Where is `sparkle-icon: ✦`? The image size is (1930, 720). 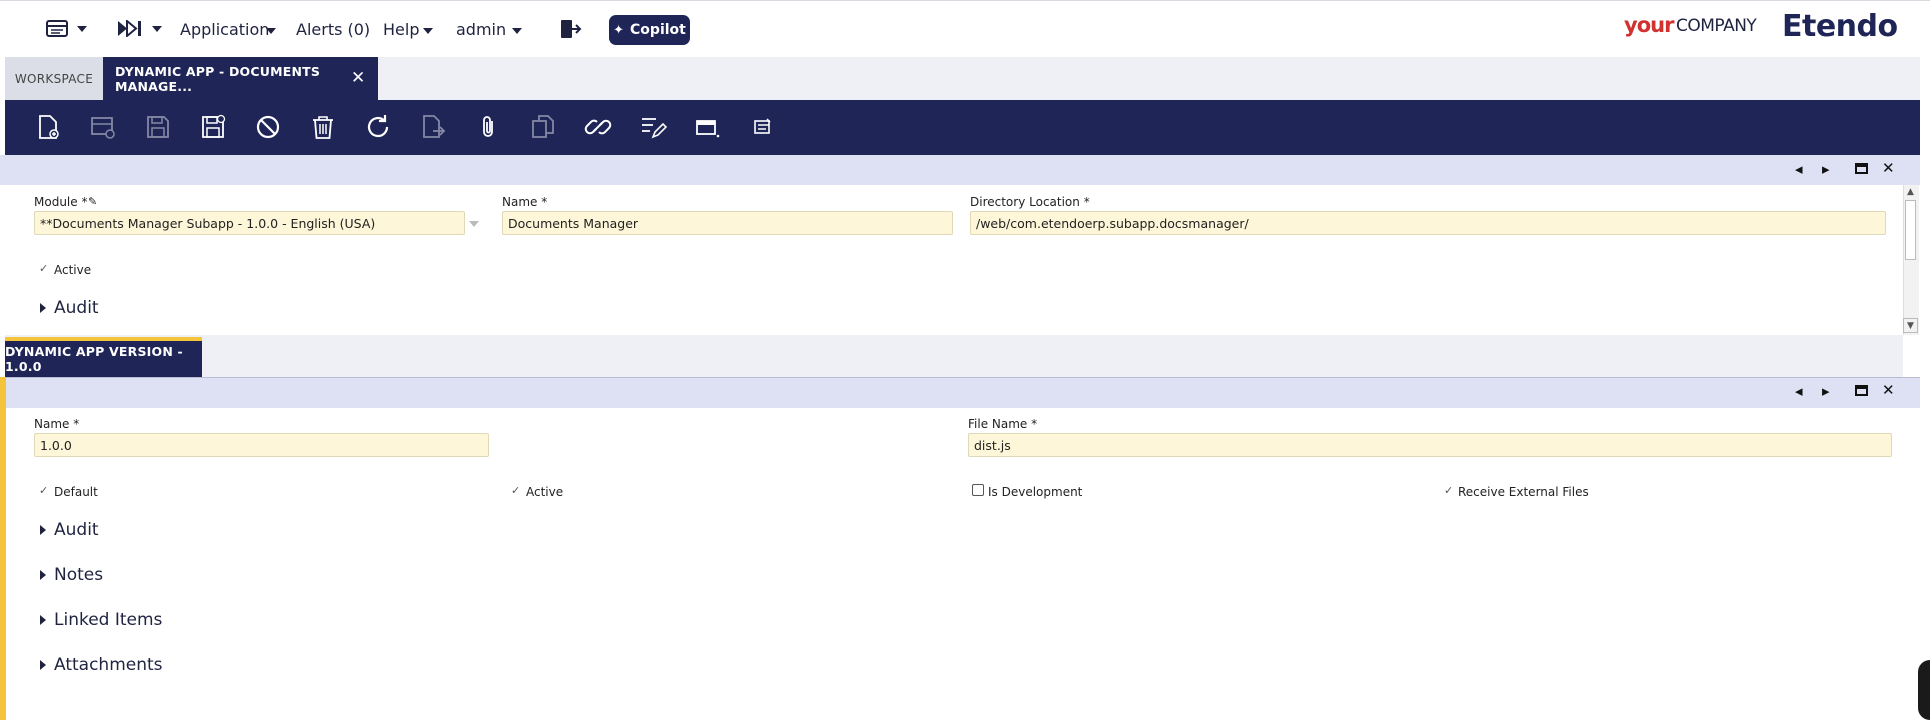
sparkle-icon: ✦ is located at coordinates (619, 30).